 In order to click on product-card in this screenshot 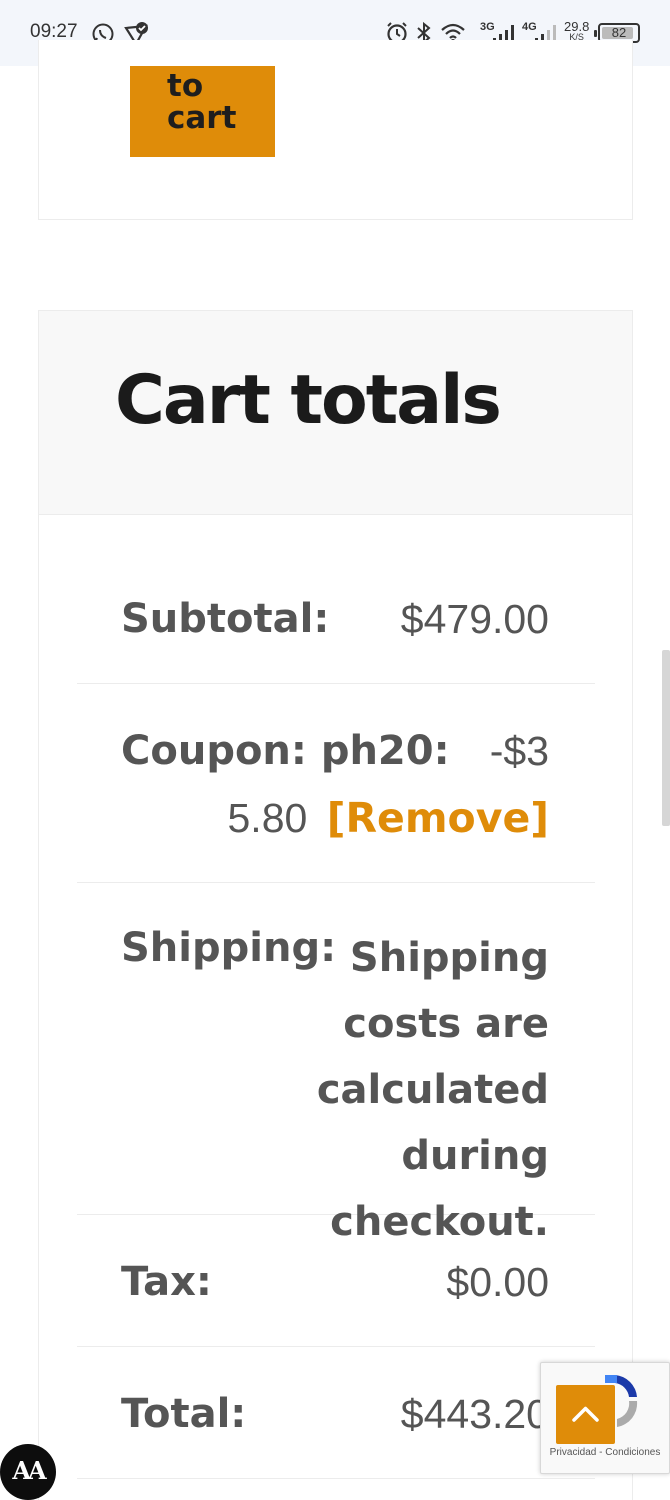, I will do `click(335, 130)`.